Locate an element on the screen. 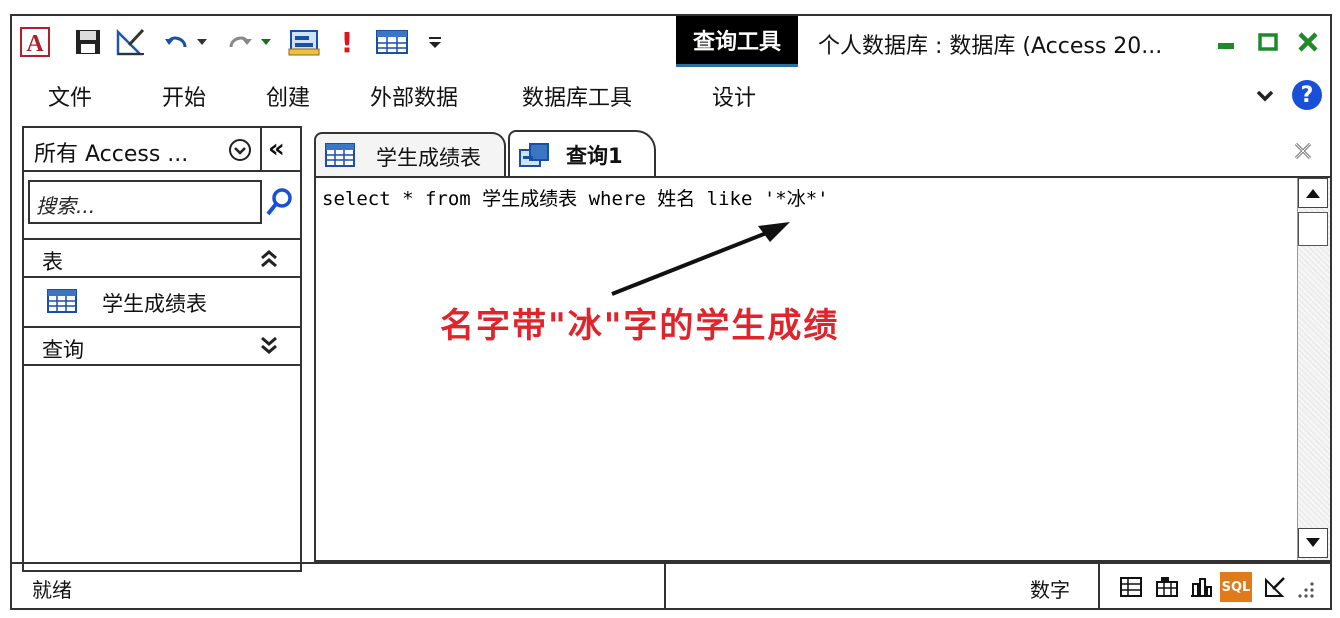 This screenshot has width=1340, height=618. nav-item-label: 学生成绩表 is located at coordinates (154, 304).